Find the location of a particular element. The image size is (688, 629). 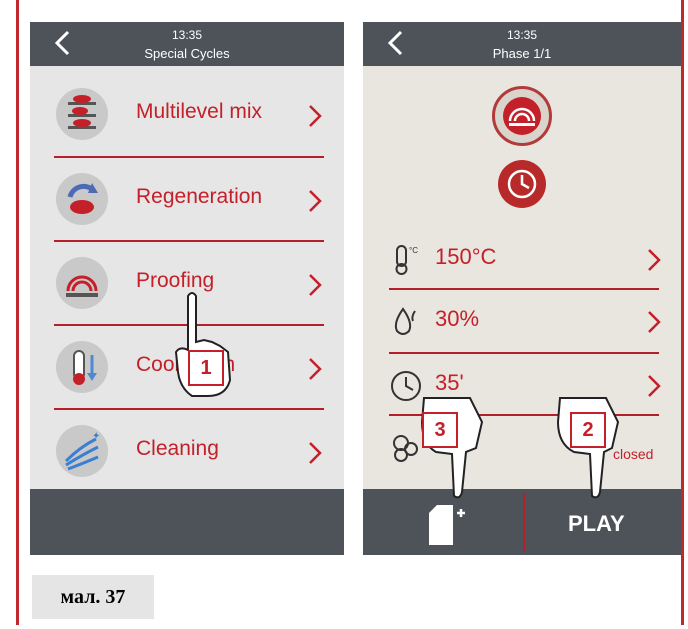

humidity-row: 30% is located at coordinates (522, 321).